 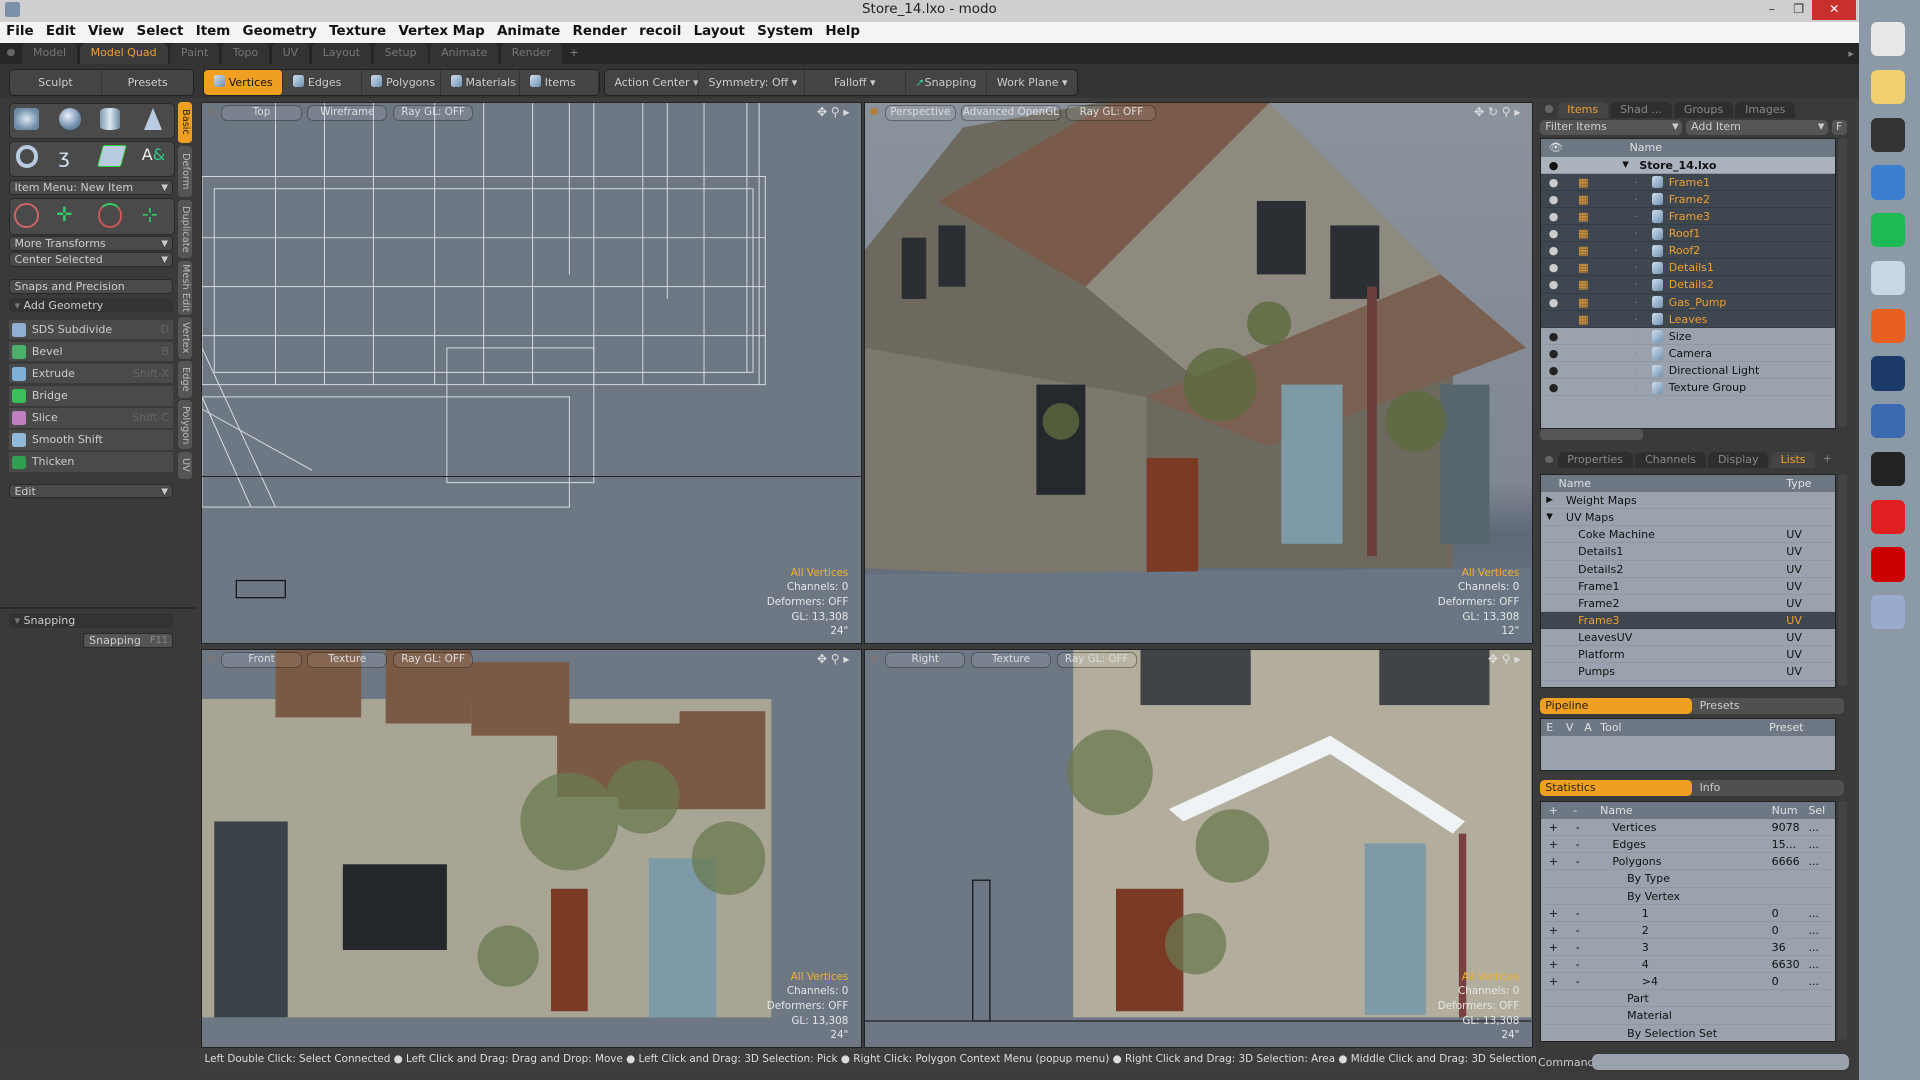 I want to click on tab-model-quad: Model Quad, so click(x=123, y=53).